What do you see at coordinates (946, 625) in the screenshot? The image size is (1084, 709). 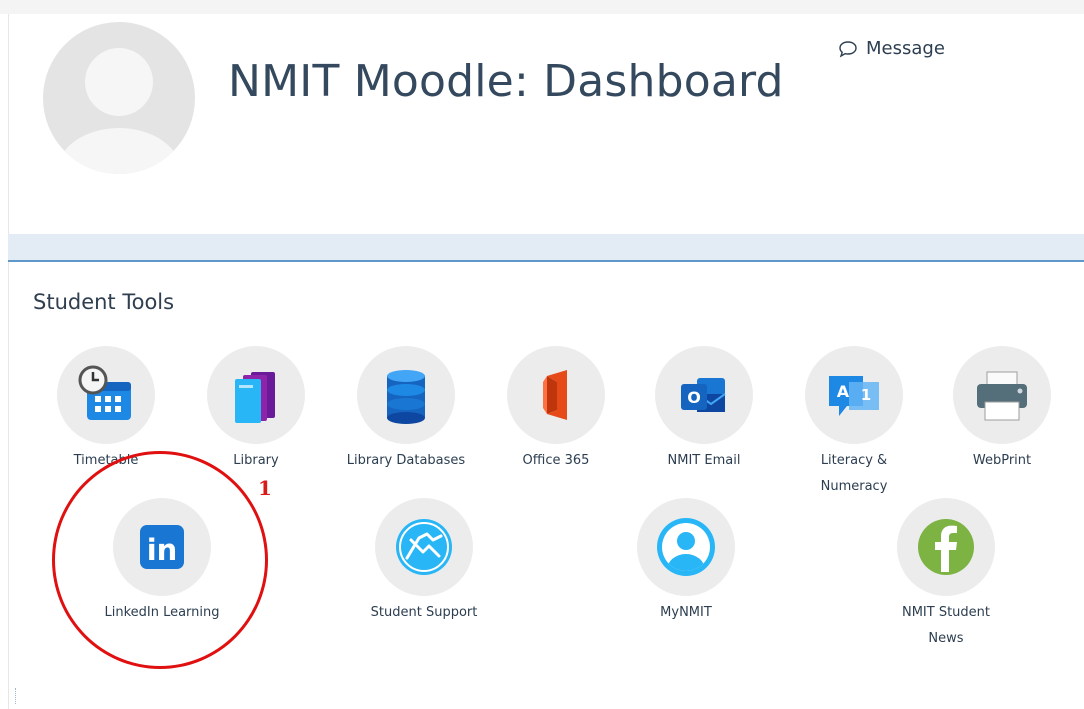 I see `tool-label: NMIT Student News` at bounding box center [946, 625].